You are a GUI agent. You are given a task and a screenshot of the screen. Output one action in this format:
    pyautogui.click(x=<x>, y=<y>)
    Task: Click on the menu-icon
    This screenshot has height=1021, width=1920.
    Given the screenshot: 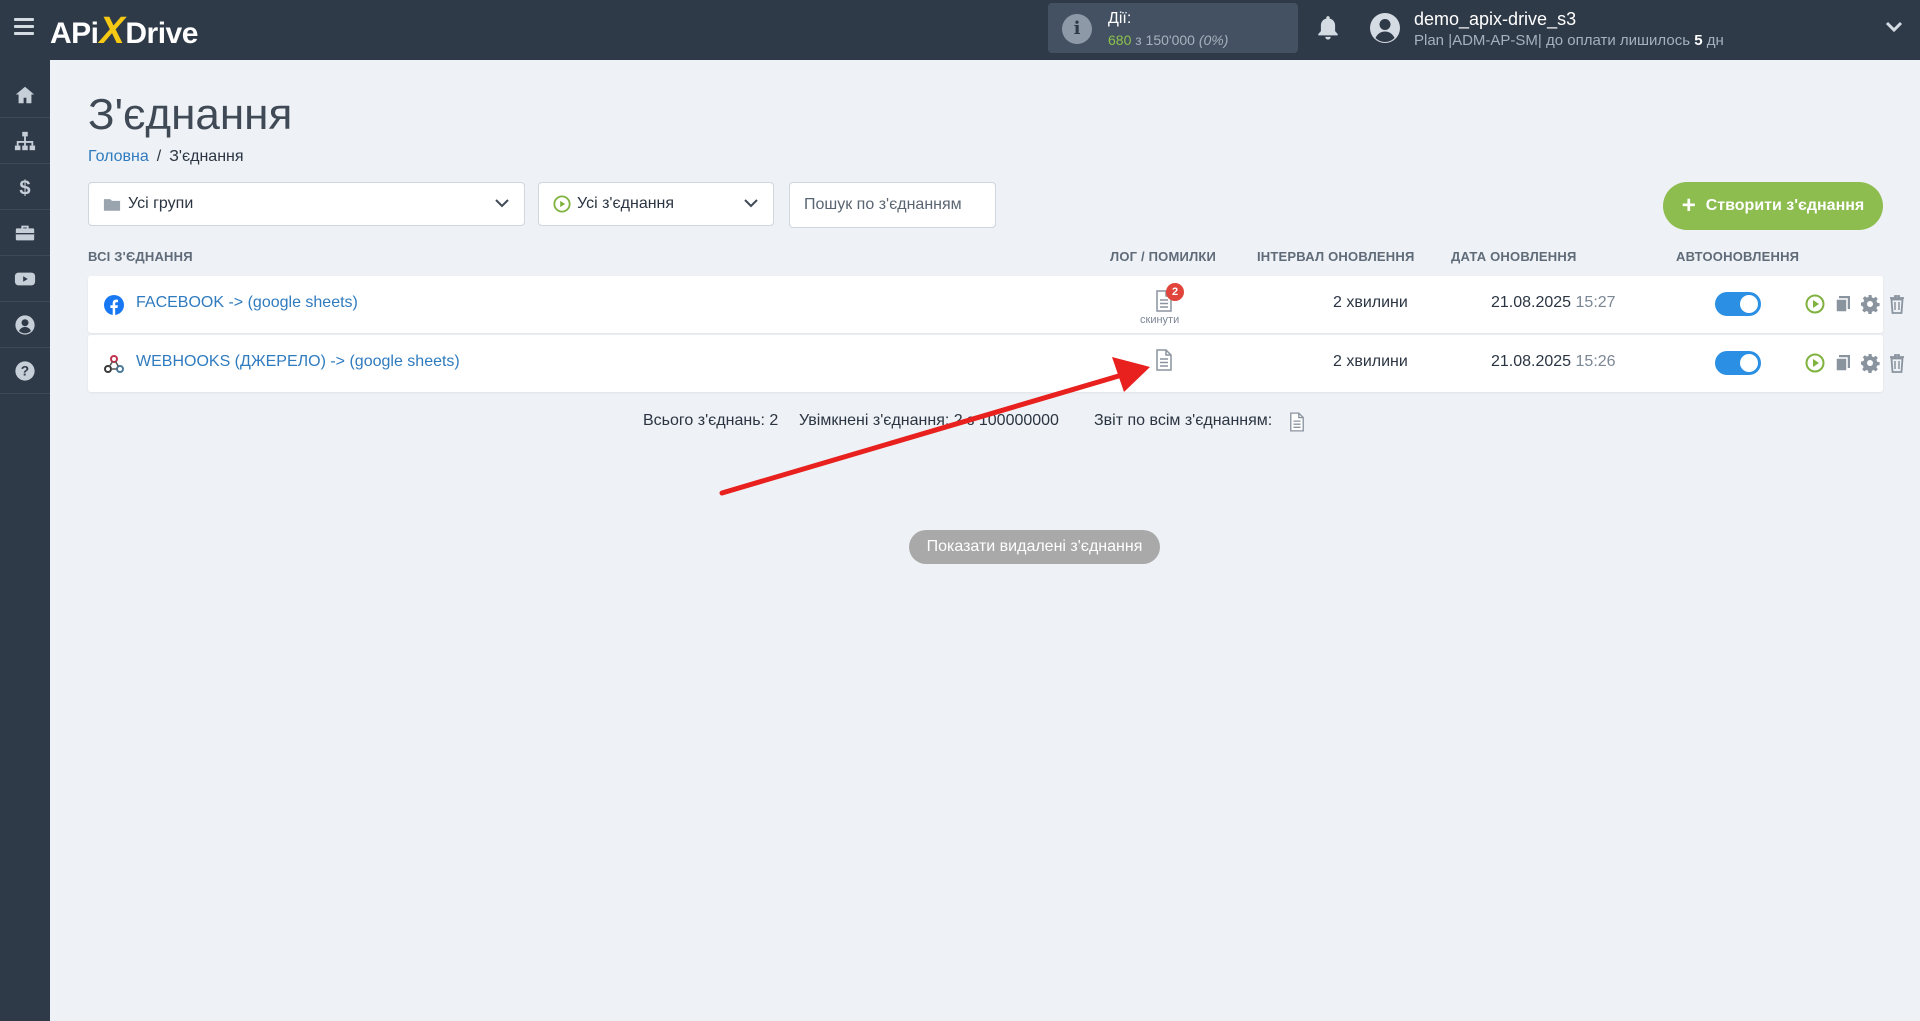 What is the action you would take?
    pyautogui.click(x=24, y=27)
    